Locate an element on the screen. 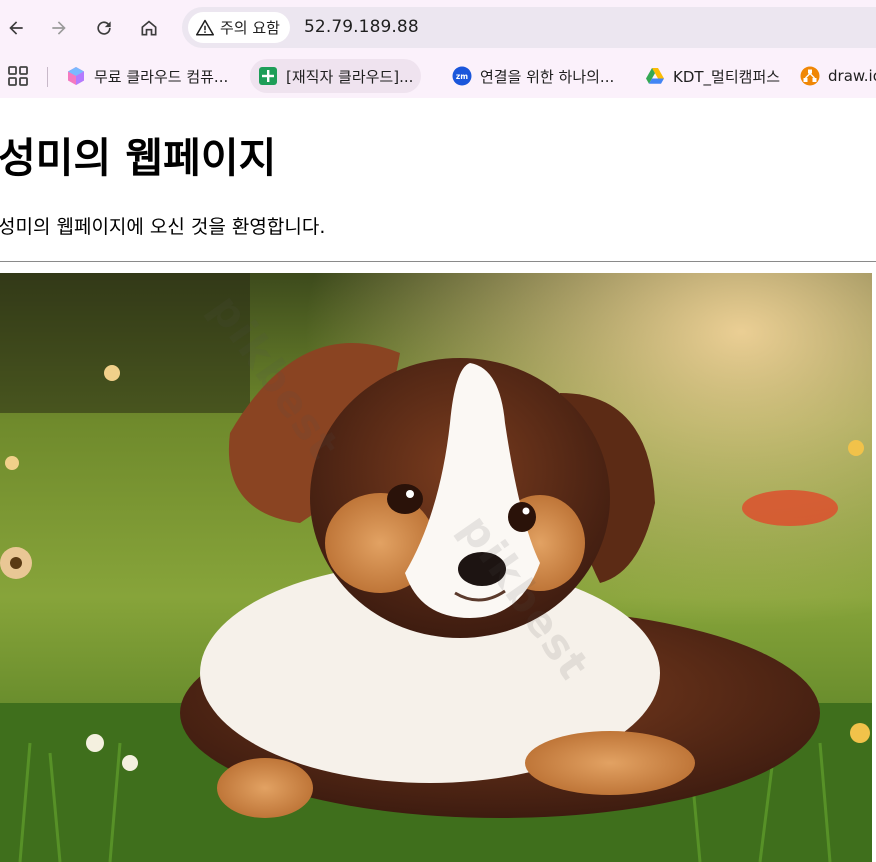 This screenshot has width=876, height=862. reload-button is located at coordinates (104, 28).